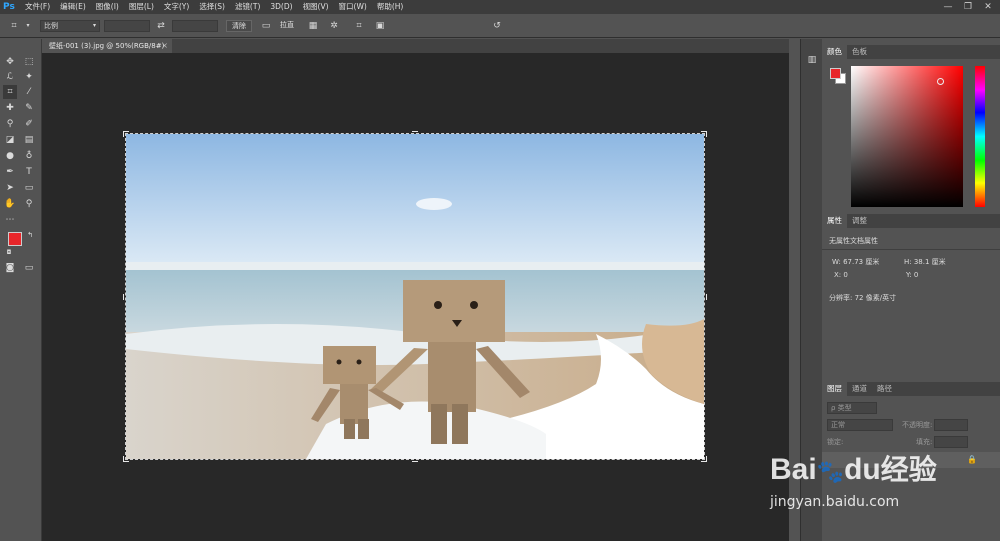 This screenshot has width=1000, height=541. Describe the element at coordinates (884, 389) in the screenshot. I see `tab-paths: 路径` at that location.